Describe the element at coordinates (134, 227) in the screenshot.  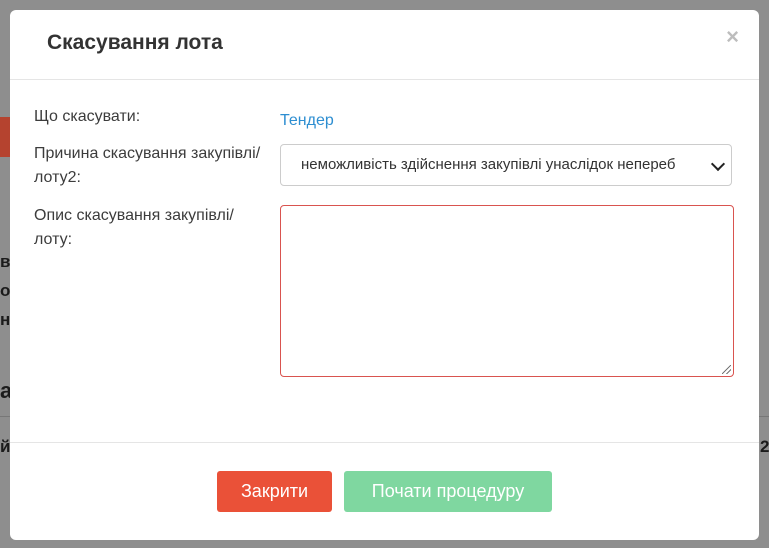
I see `cancel-description-label: Опис скасування закупівлі/лоту:` at that location.